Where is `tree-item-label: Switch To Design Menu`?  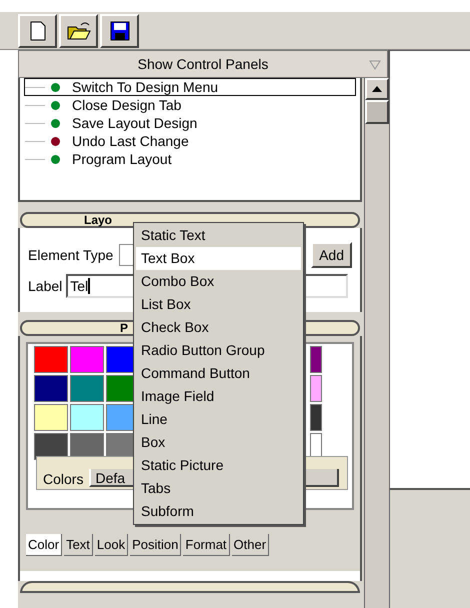
tree-item-label: Switch To Design Menu is located at coordinates (145, 87).